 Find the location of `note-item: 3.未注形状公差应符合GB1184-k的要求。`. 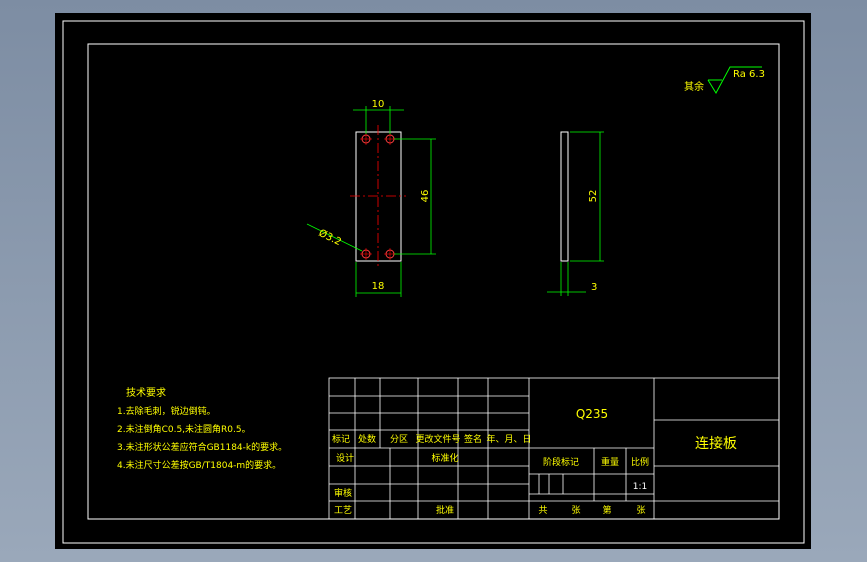

note-item: 3.未注形状公差应符合GB1184-k的要求。 is located at coordinates (202, 447).